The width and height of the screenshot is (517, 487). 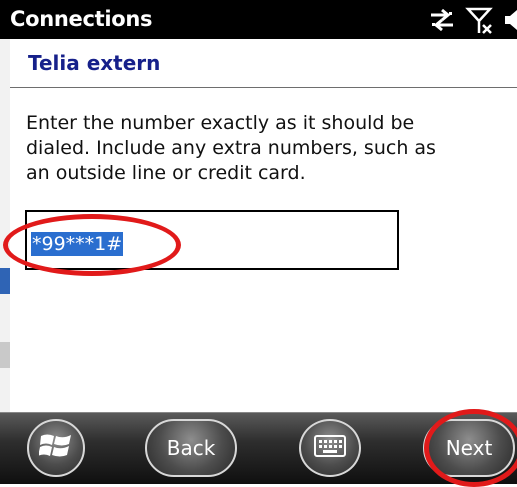 I want to click on back-button: Back, so click(x=191, y=448).